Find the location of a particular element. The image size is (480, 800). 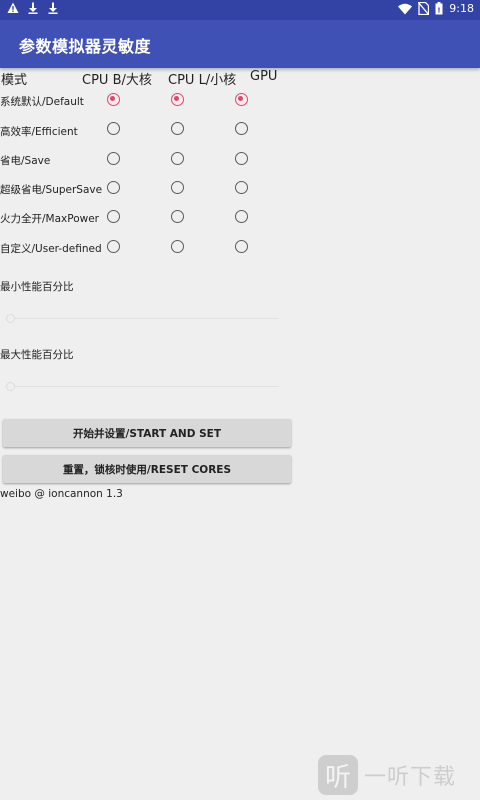

radio-maxpower-cpu-big is located at coordinates (113, 216).